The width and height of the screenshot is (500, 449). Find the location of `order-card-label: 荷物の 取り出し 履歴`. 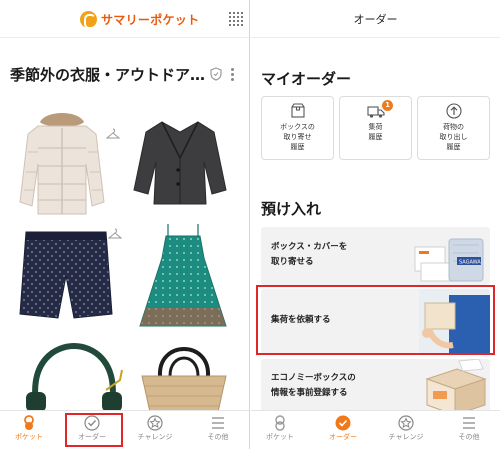

order-card-label: 荷物の 取り出し 履歴 is located at coordinates (453, 137).